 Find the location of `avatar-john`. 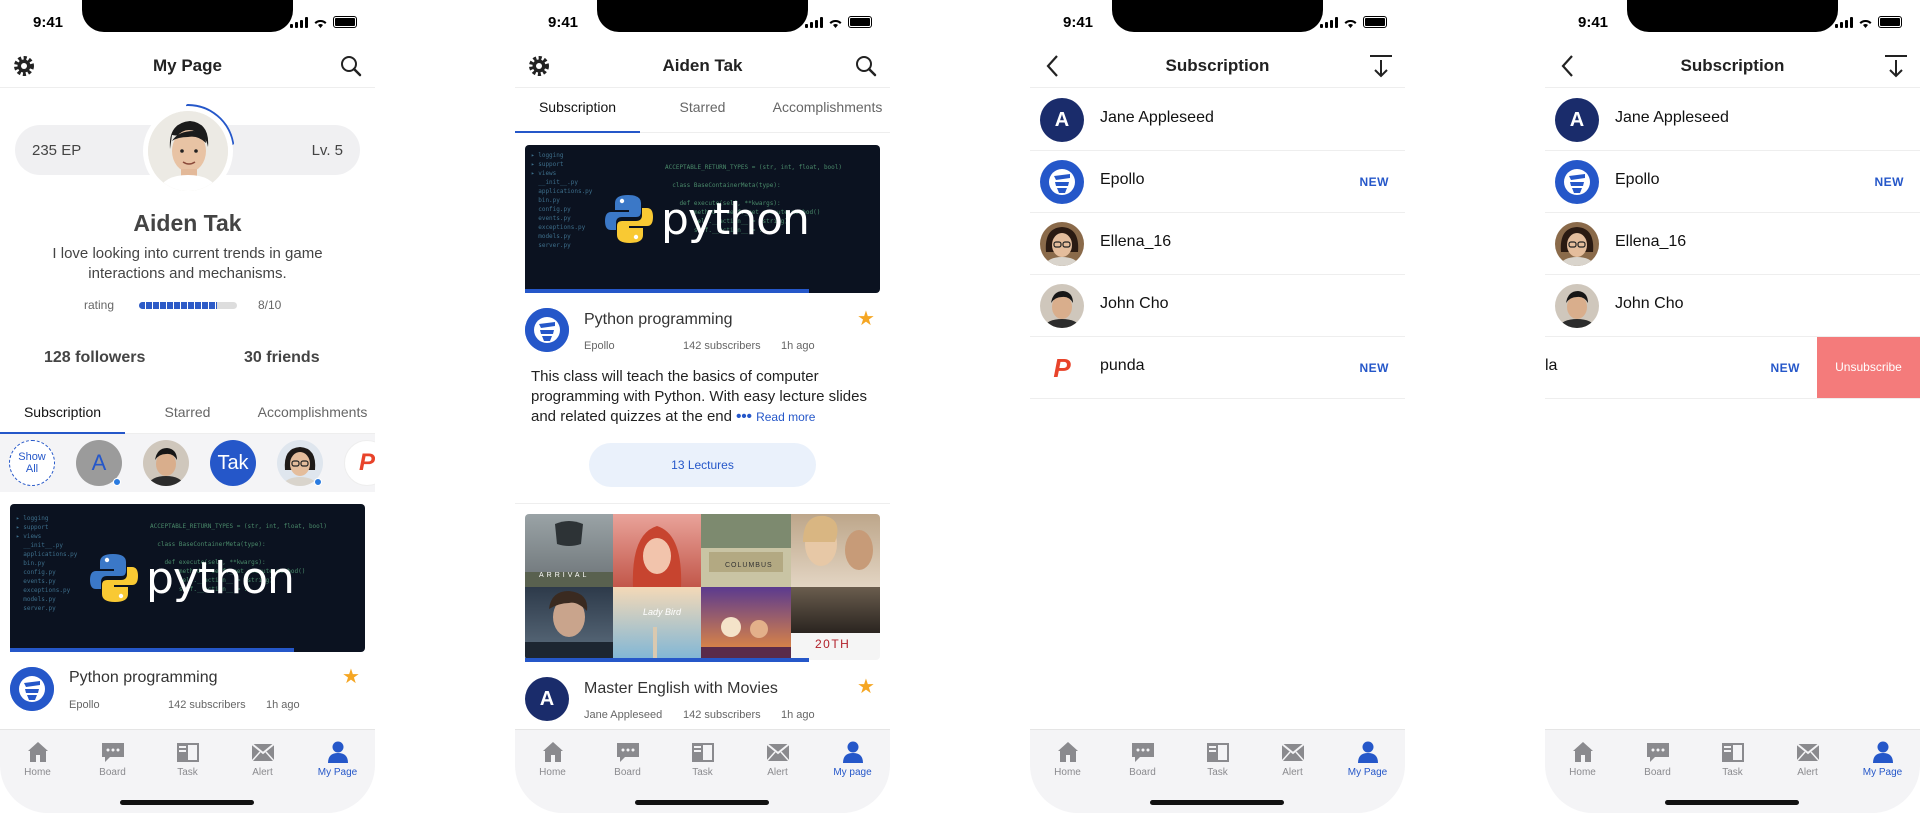

avatar-john is located at coordinates (166, 463).